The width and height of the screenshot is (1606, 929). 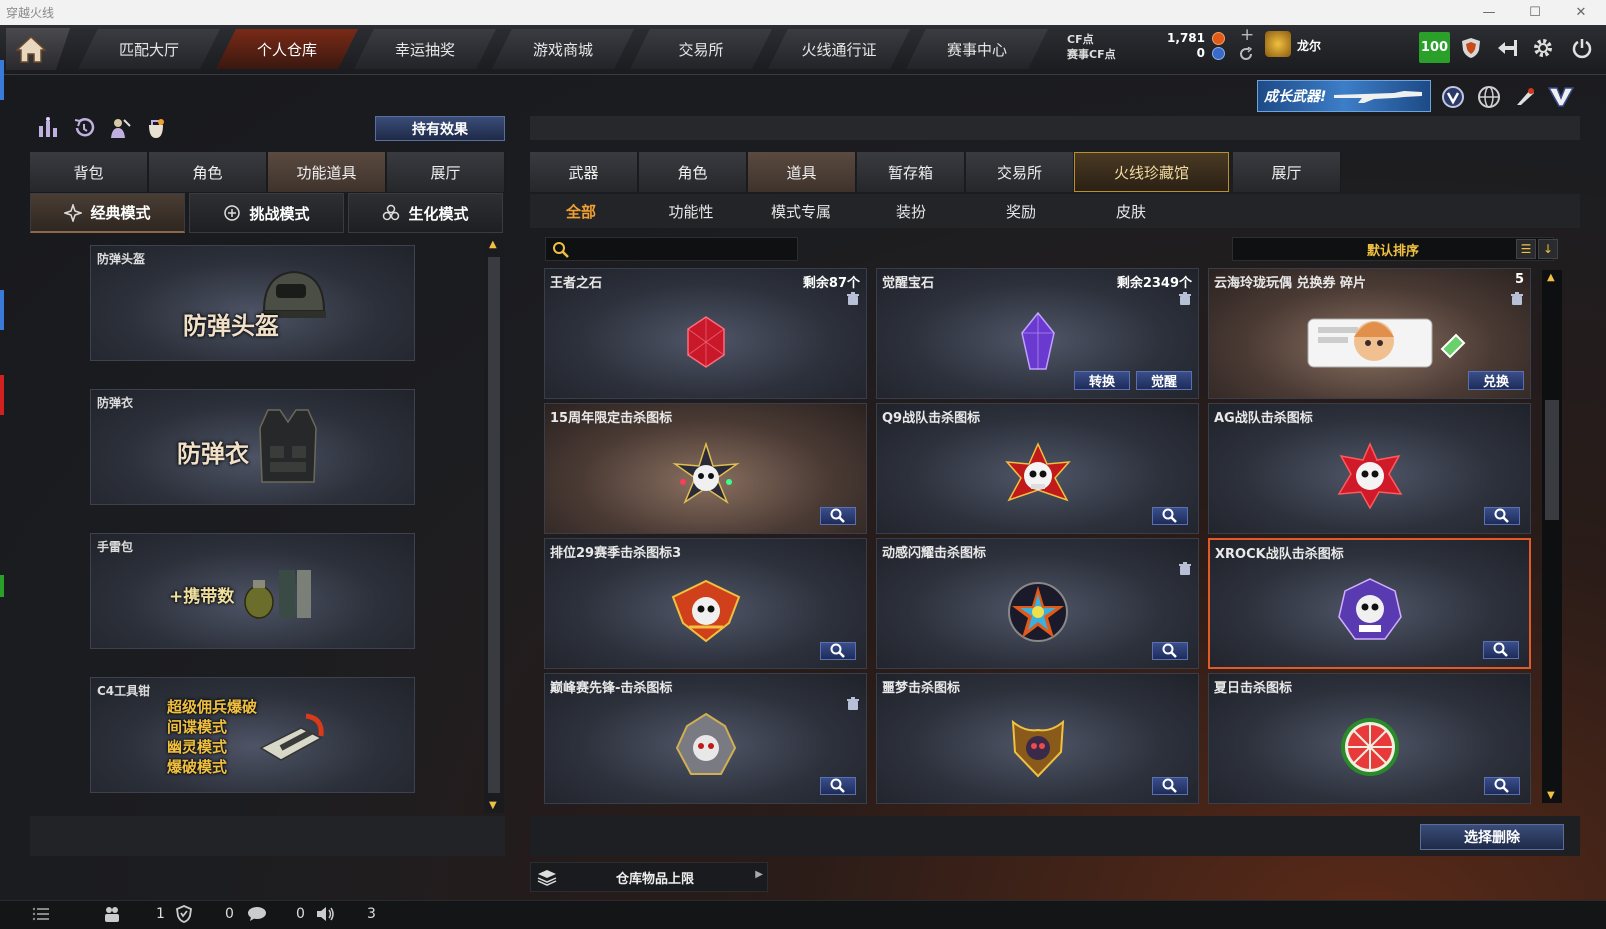 I want to click on bag-icon, so click(x=156, y=128).